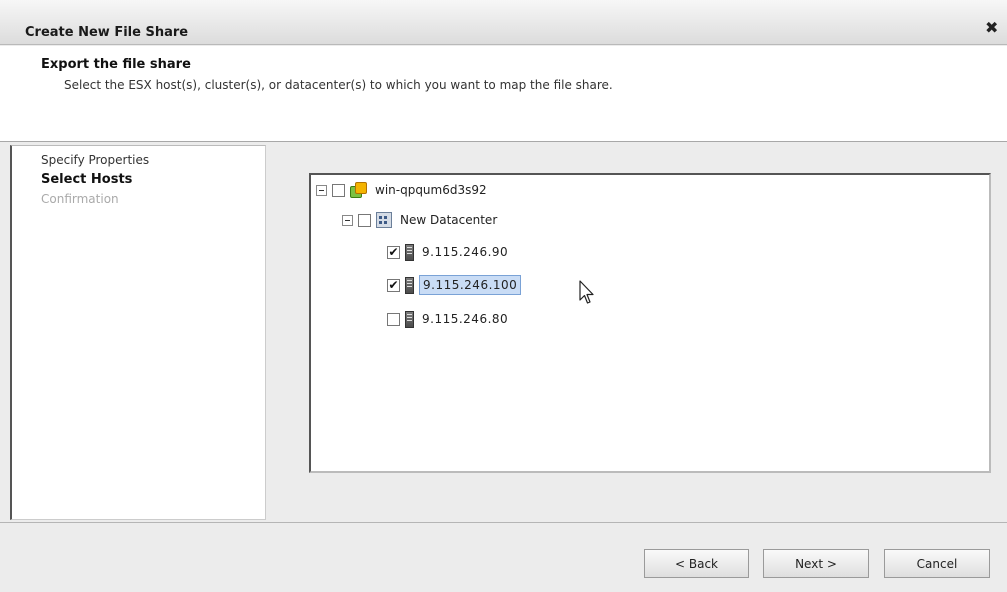  What do you see at coordinates (465, 252) in the screenshot?
I see `tree-node-label: 9.115.246.90` at bounding box center [465, 252].